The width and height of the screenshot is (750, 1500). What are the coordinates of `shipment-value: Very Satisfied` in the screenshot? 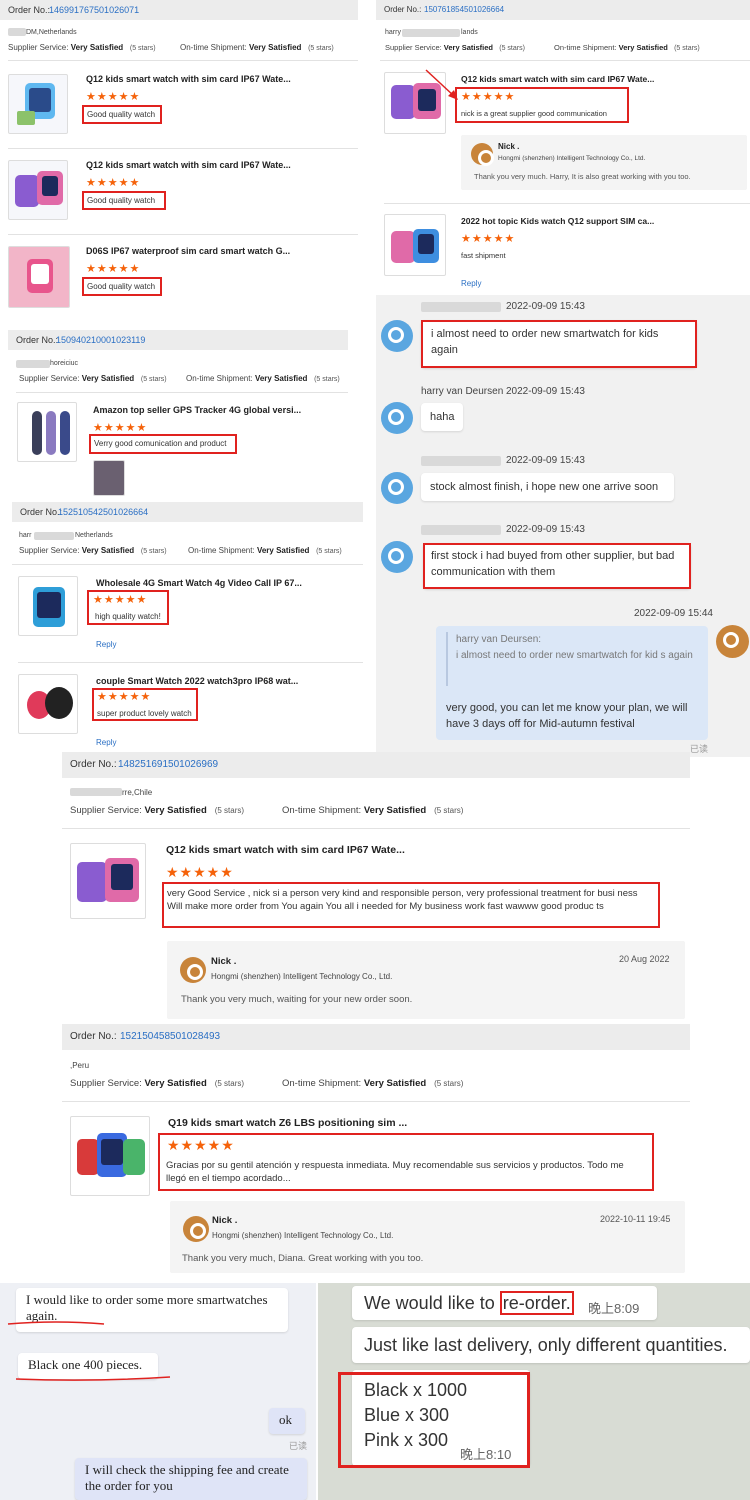 It's located at (283, 550).